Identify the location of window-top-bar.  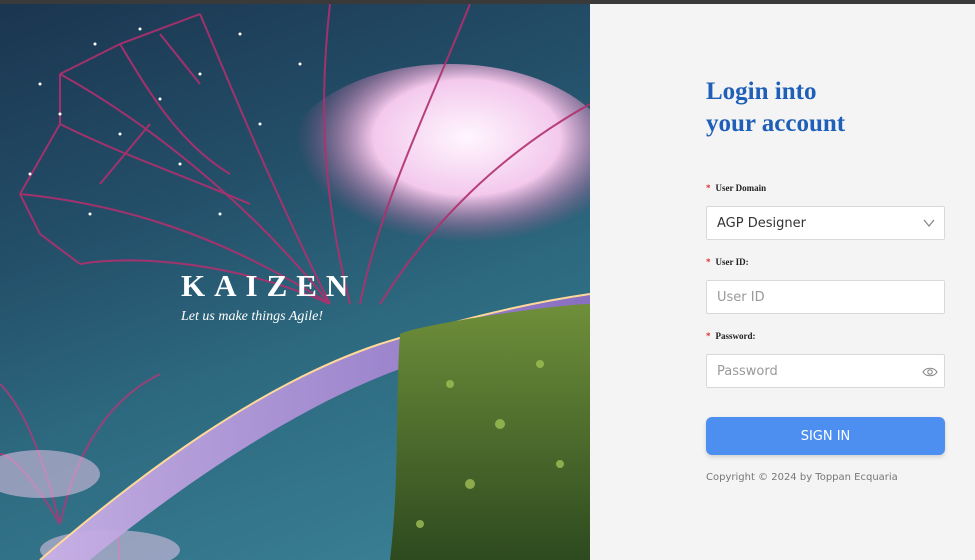
(487, 2).